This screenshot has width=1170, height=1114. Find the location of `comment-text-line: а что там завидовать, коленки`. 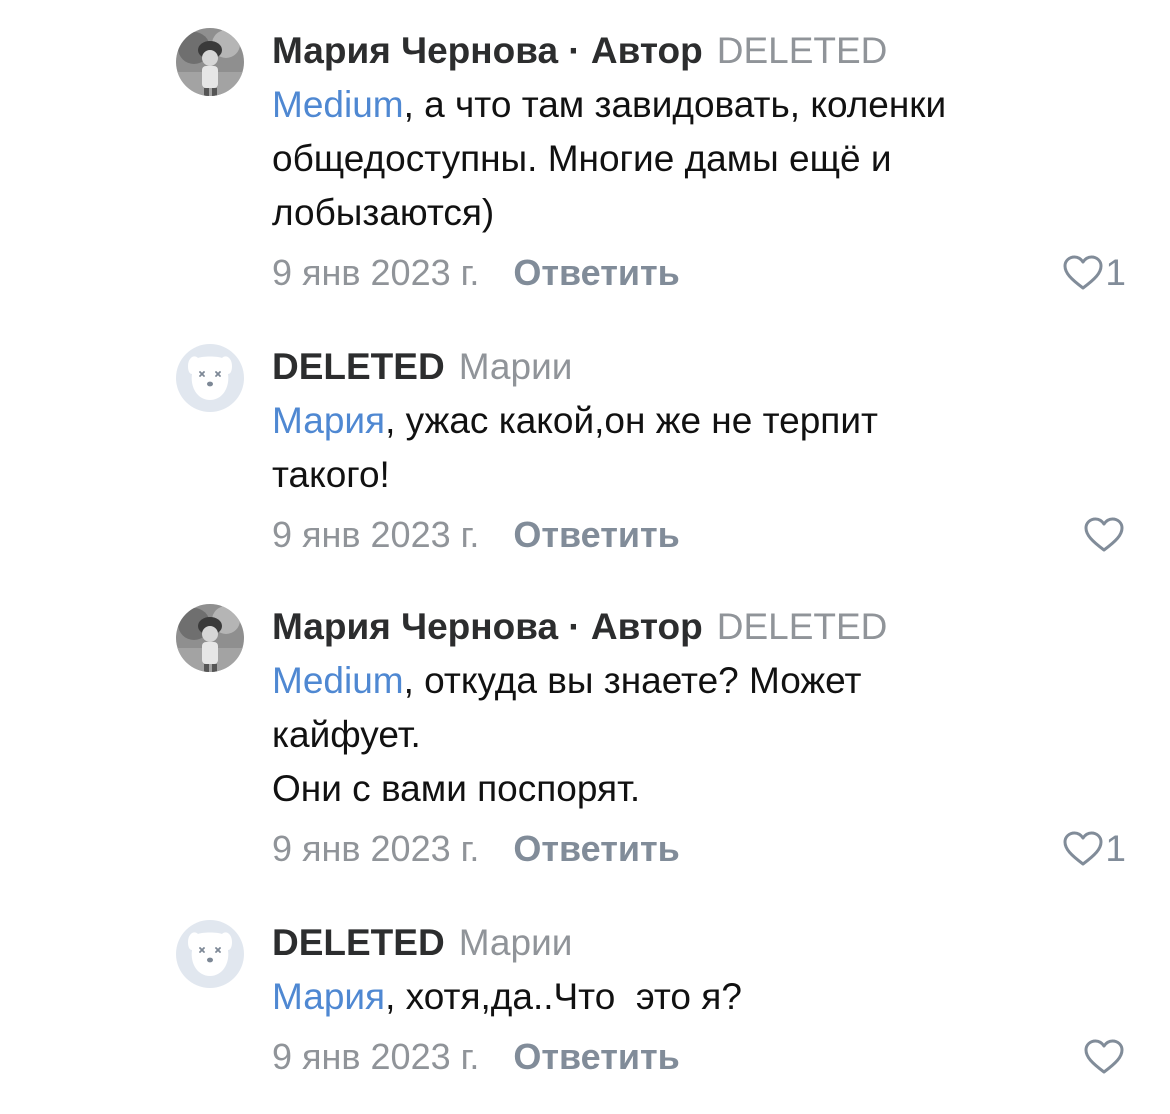

comment-text-line: а что там завидовать, коленки is located at coordinates (685, 104).